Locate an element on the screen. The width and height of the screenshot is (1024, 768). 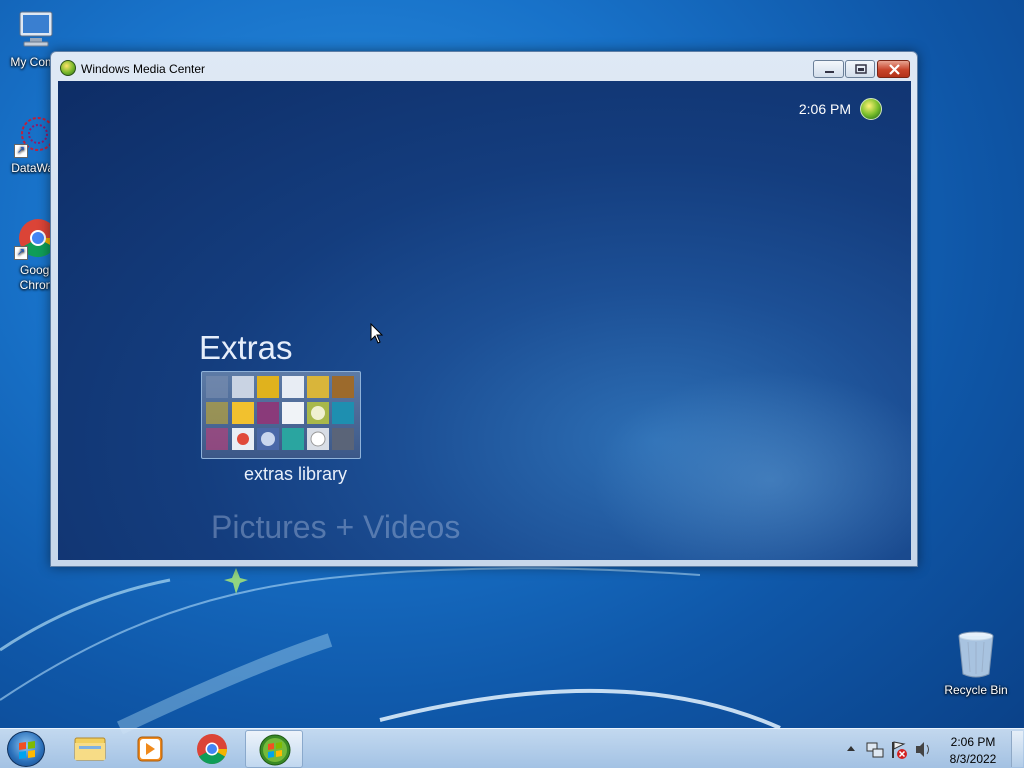
taskbar-explorer is located at coordinates (89, 749).